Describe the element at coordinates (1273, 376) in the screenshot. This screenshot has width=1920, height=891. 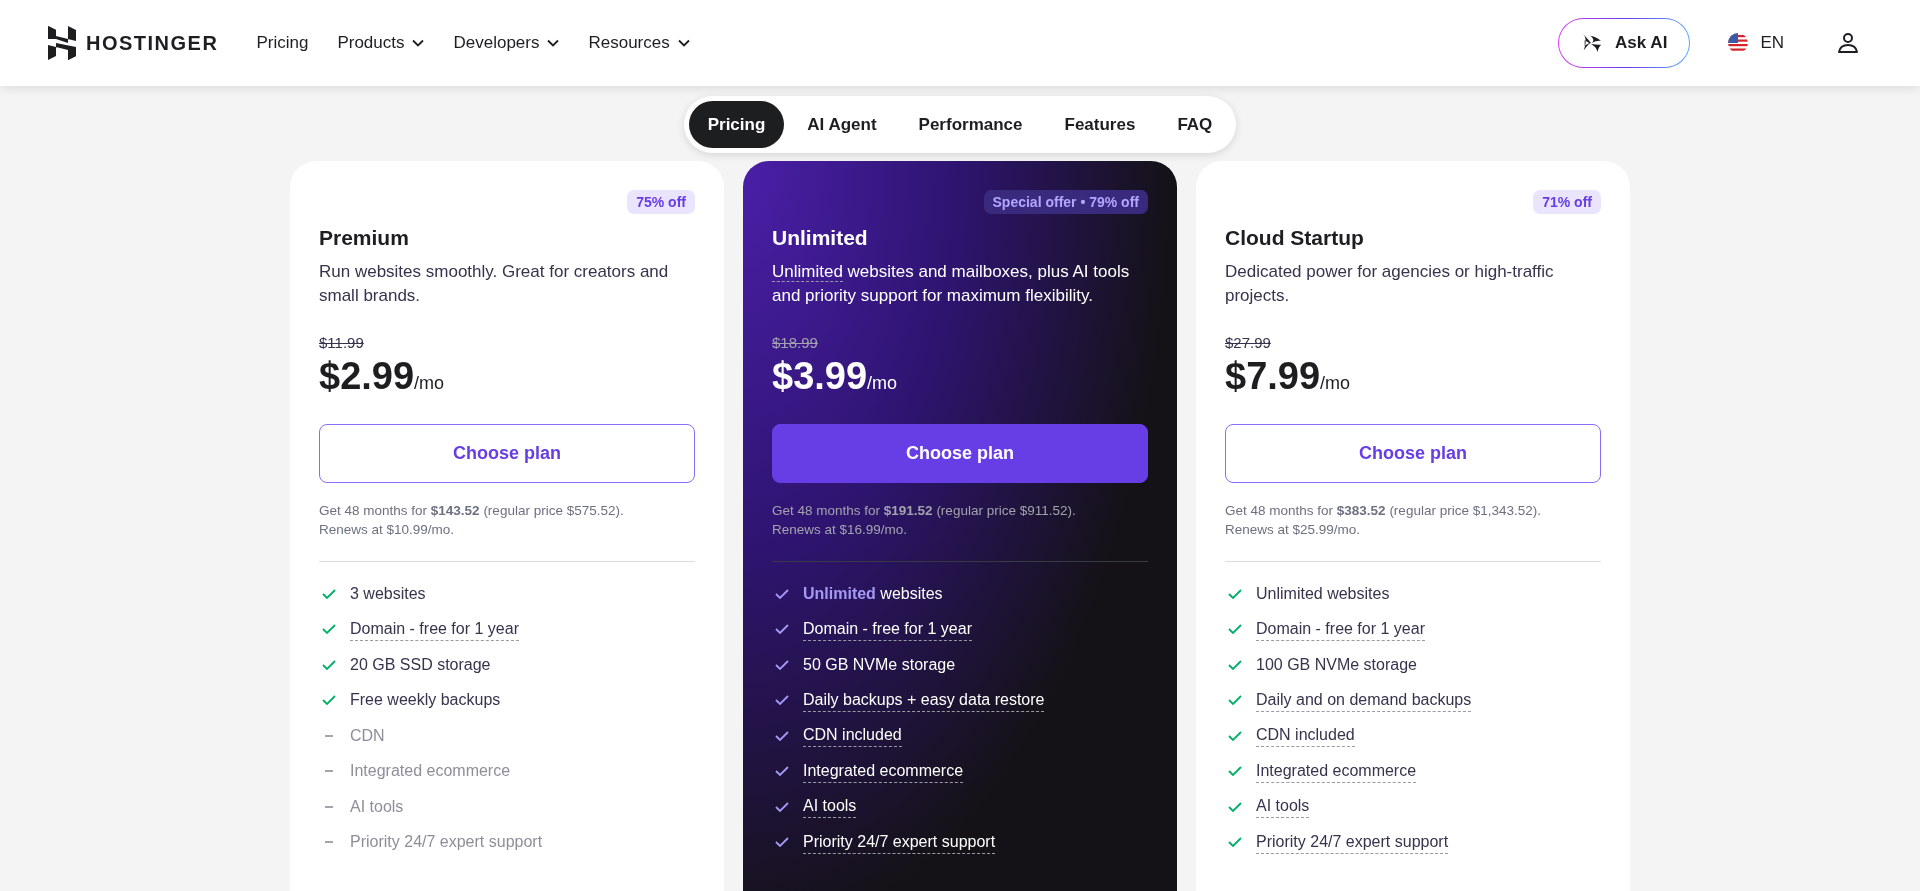
I see `plan-price: $7.99` at that location.